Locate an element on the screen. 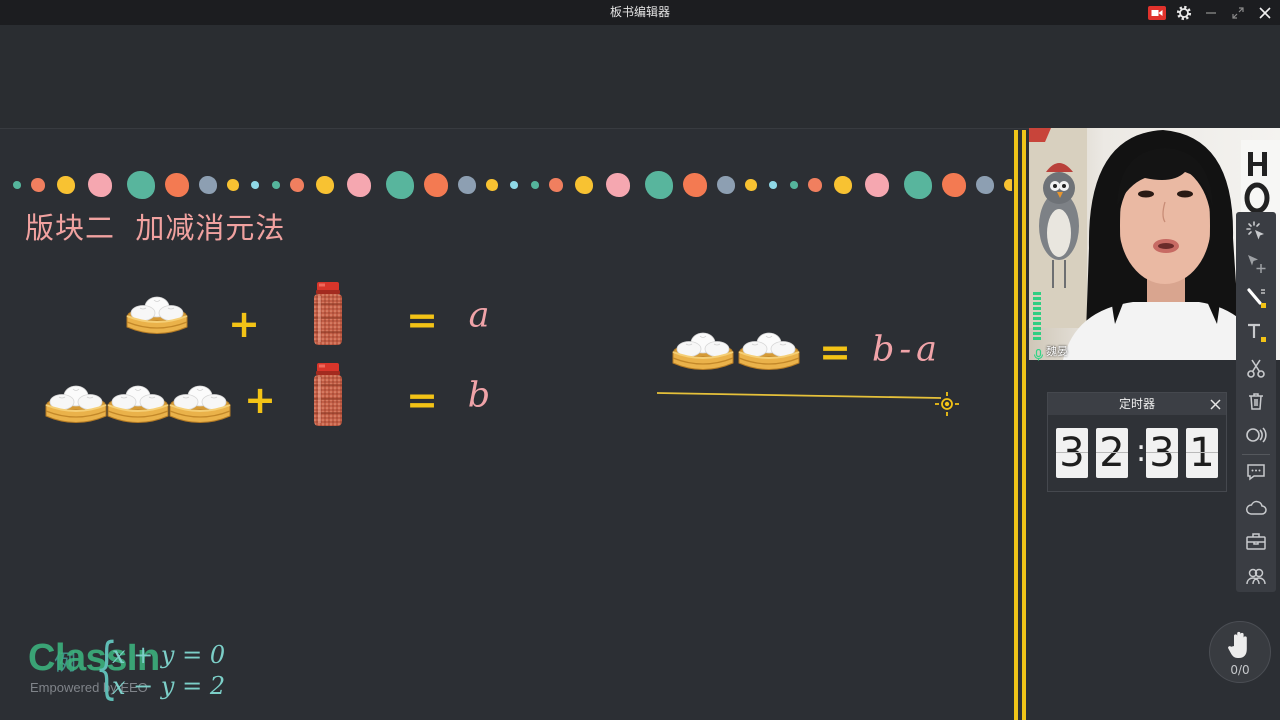 The height and width of the screenshot is (720, 1280). raise-hand-button: 0/0 is located at coordinates (1240, 652).